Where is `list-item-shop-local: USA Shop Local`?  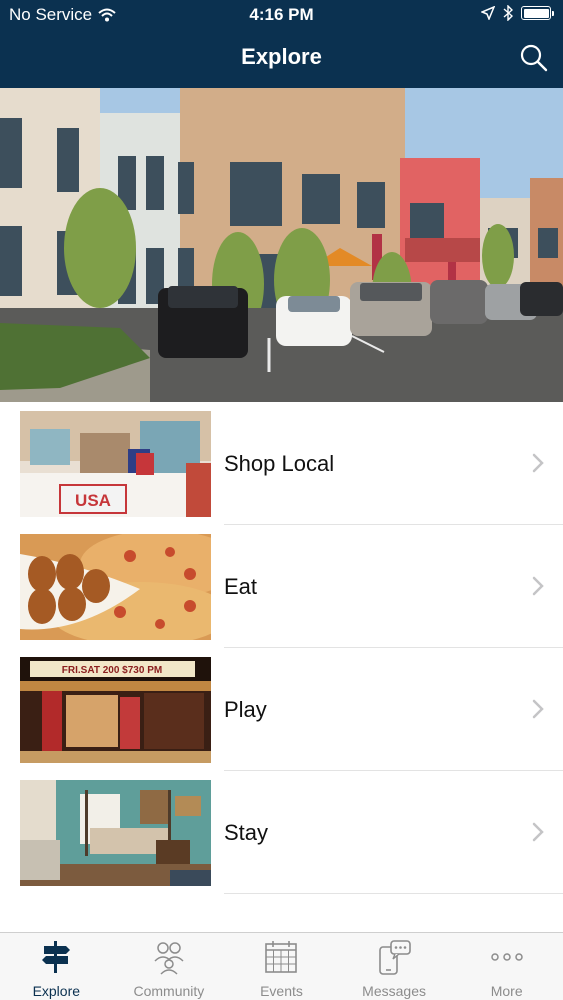
list-item-shop-local: USA Shop Local is located at coordinates (281, 463).